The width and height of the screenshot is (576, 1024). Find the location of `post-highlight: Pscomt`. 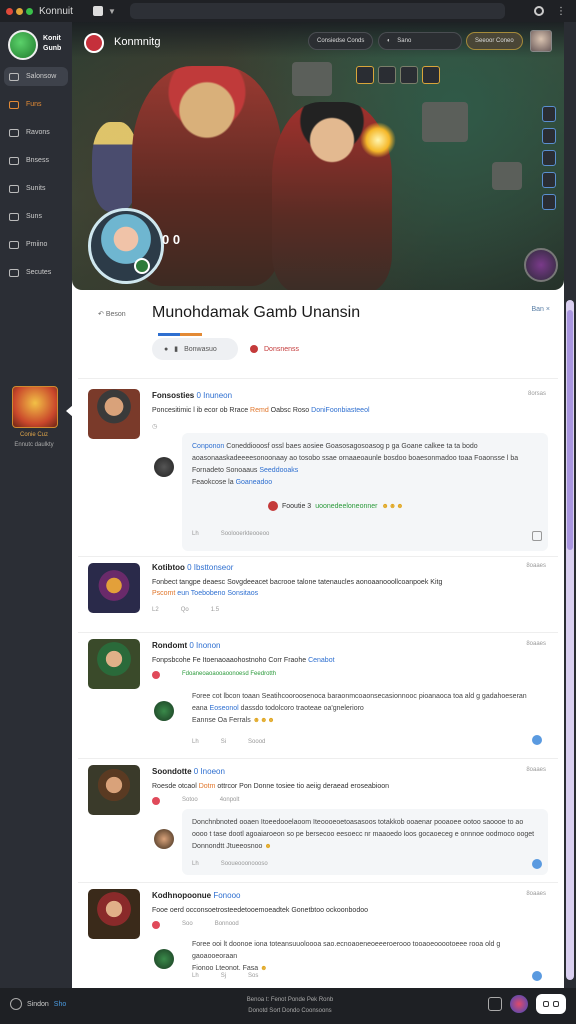

post-highlight: Pscomt is located at coordinates (163, 593).